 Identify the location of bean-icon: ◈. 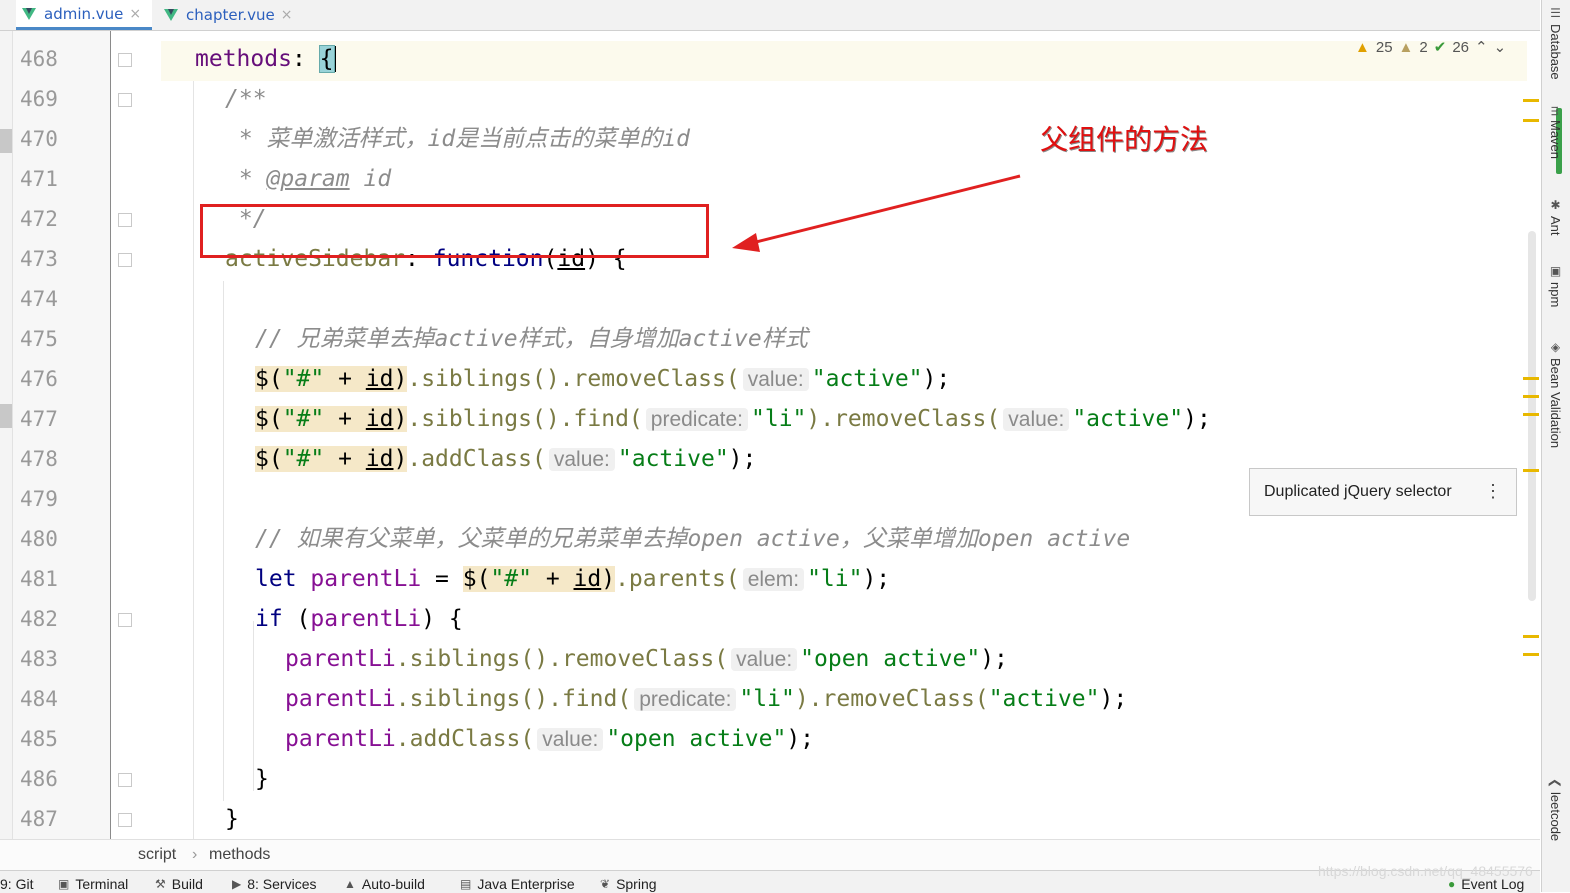
(1555, 347).